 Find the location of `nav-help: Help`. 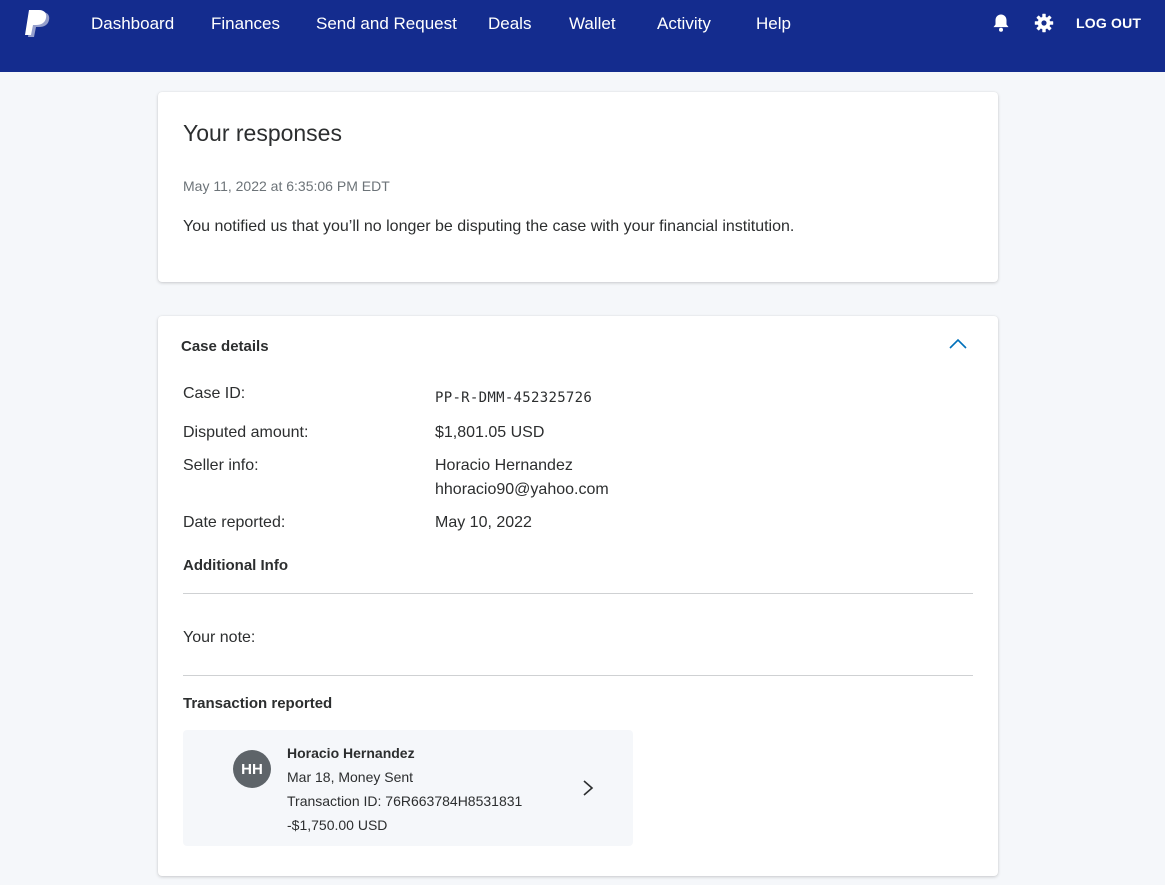

nav-help: Help is located at coordinates (773, 24).